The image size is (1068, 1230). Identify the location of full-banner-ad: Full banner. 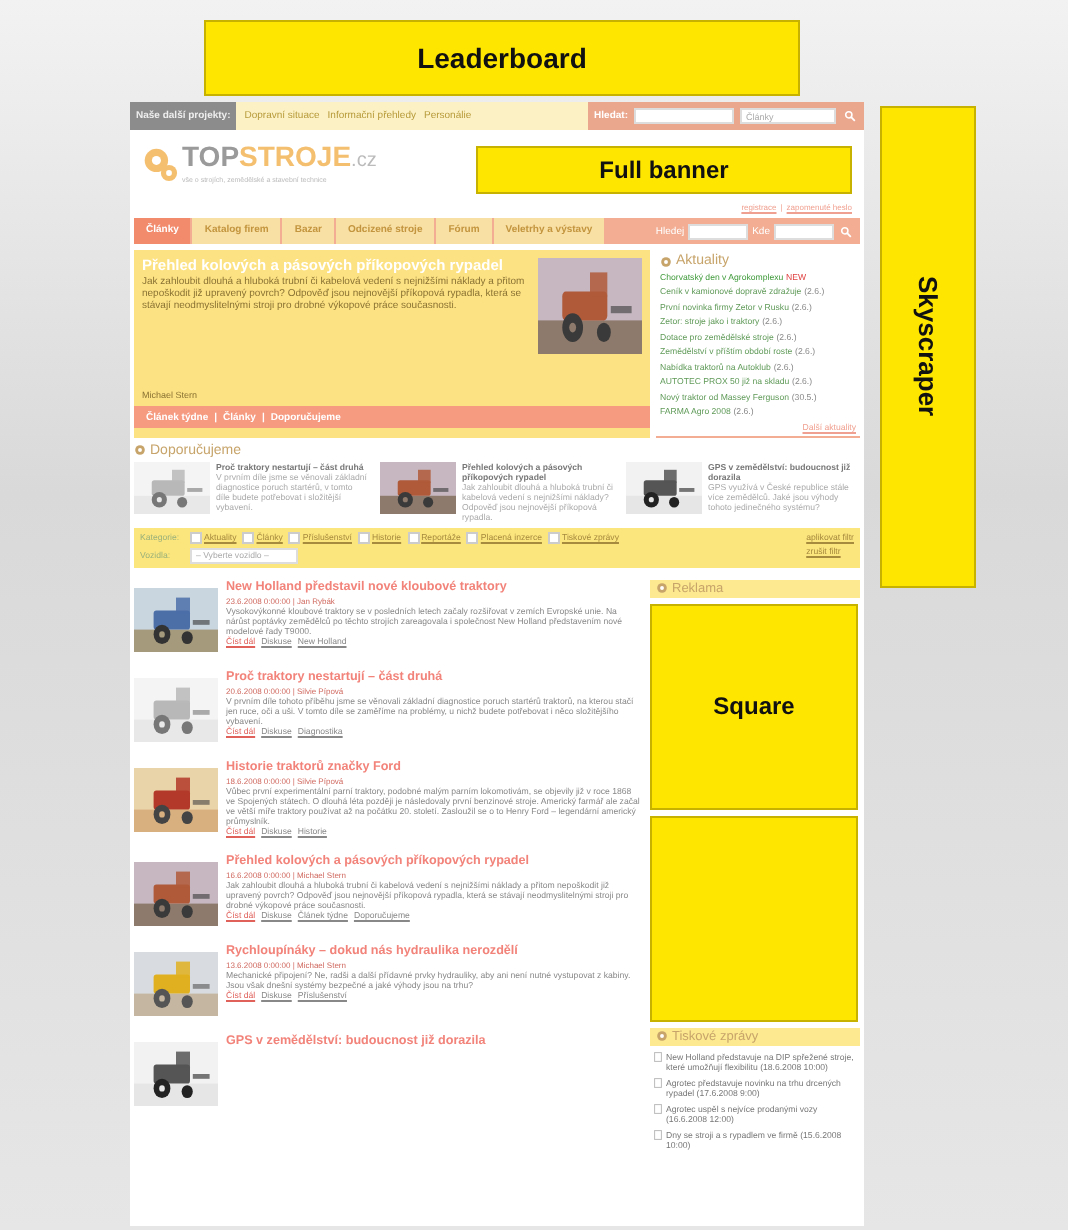
(664, 170).